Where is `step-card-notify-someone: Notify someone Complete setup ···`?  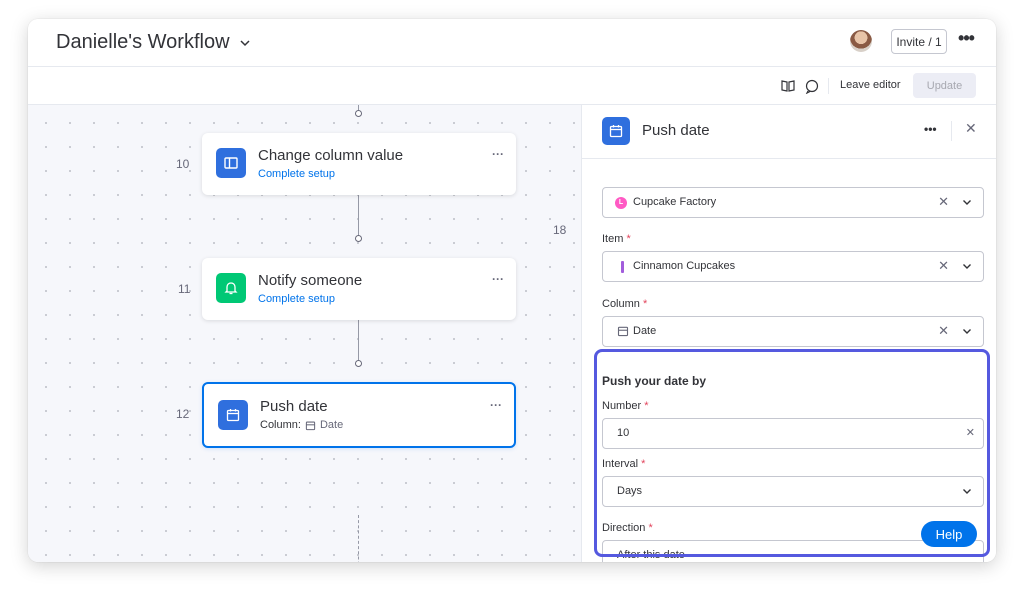 step-card-notify-someone: Notify someone Complete setup ··· is located at coordinates (359, 289).